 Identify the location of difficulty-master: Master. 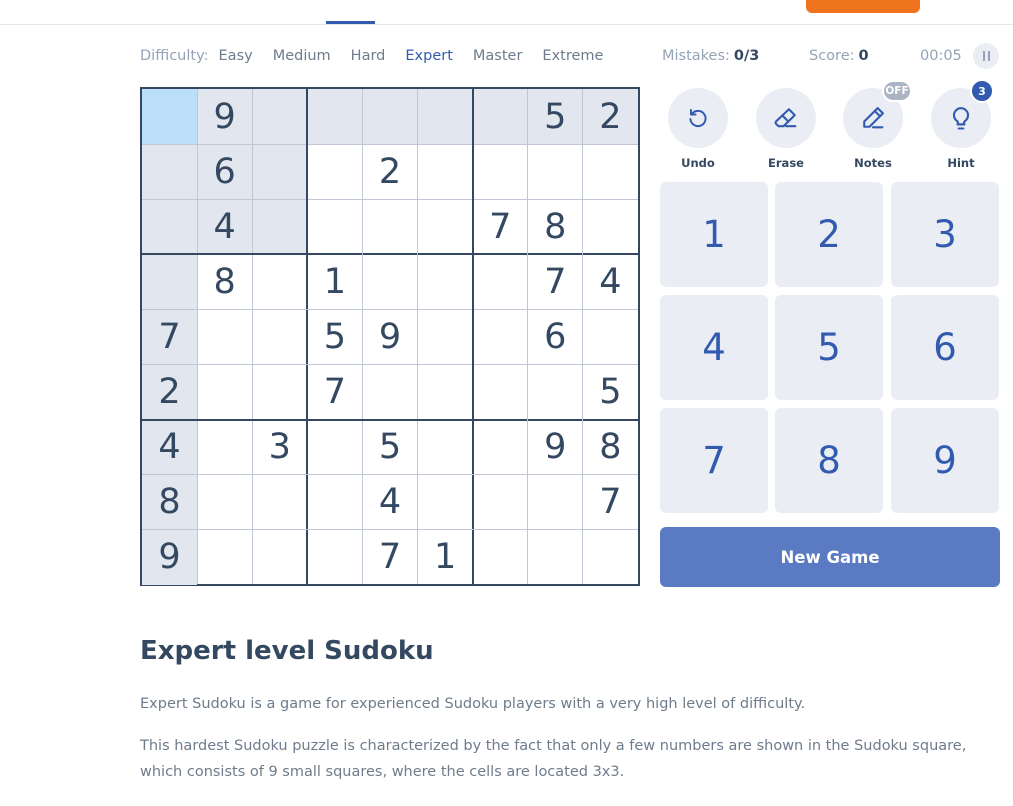
(498, 56).